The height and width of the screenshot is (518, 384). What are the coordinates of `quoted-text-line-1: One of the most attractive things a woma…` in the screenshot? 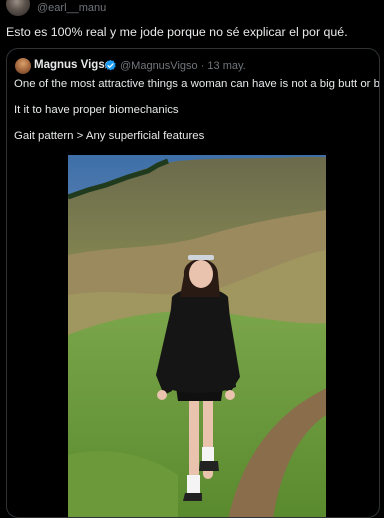 It's located at (197, 84).